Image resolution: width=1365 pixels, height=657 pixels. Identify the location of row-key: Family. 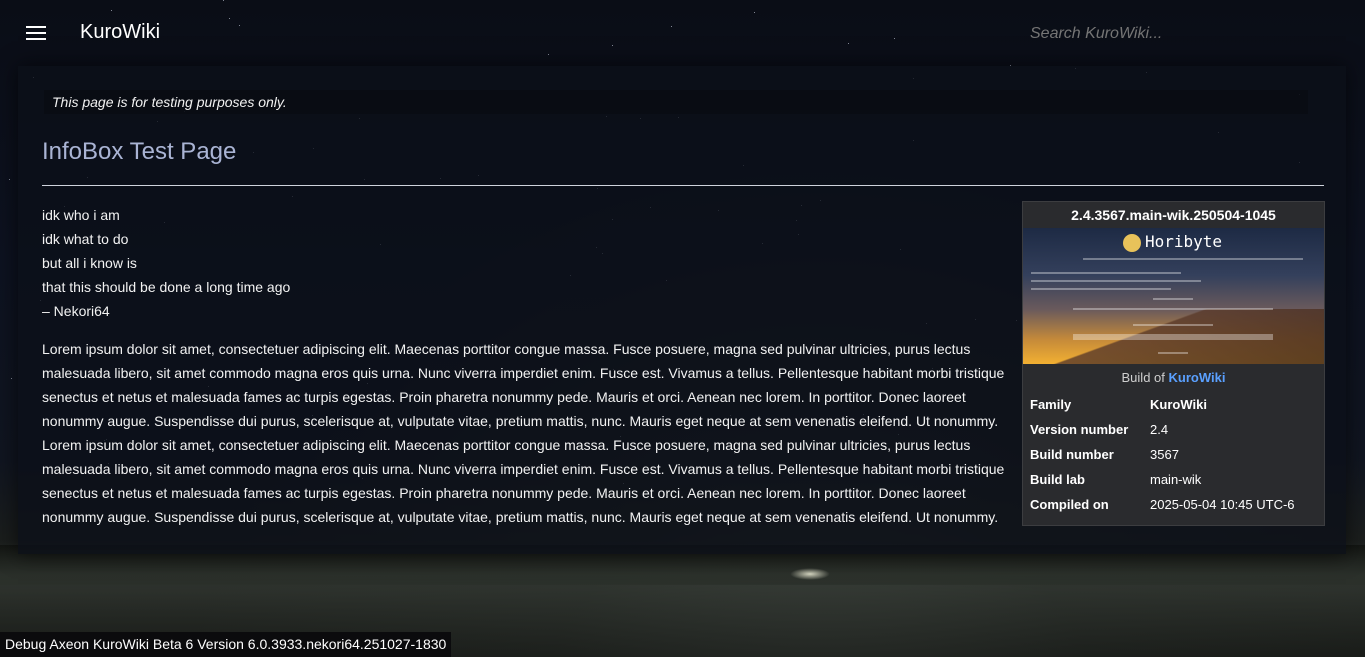
(1051, 404).